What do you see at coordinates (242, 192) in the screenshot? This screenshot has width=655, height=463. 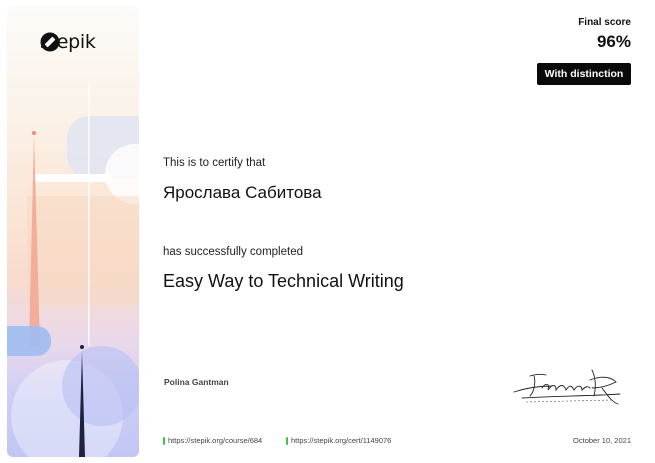 I see `recipient-name: Ярослава Сабитова` at bounding box center [242, 192].